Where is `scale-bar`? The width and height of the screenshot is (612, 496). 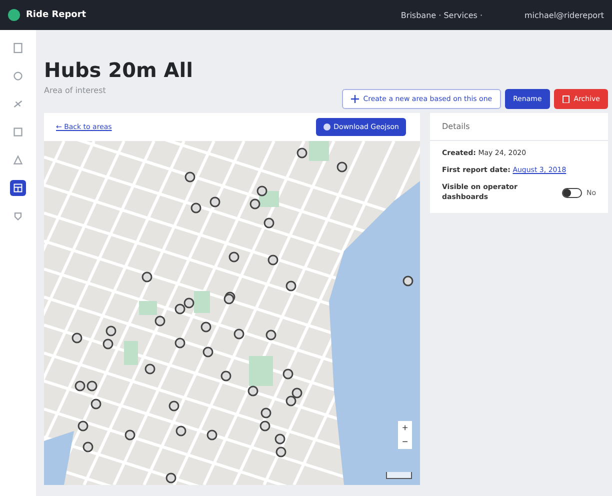
scale-bar is located at coordinates (399, 475).